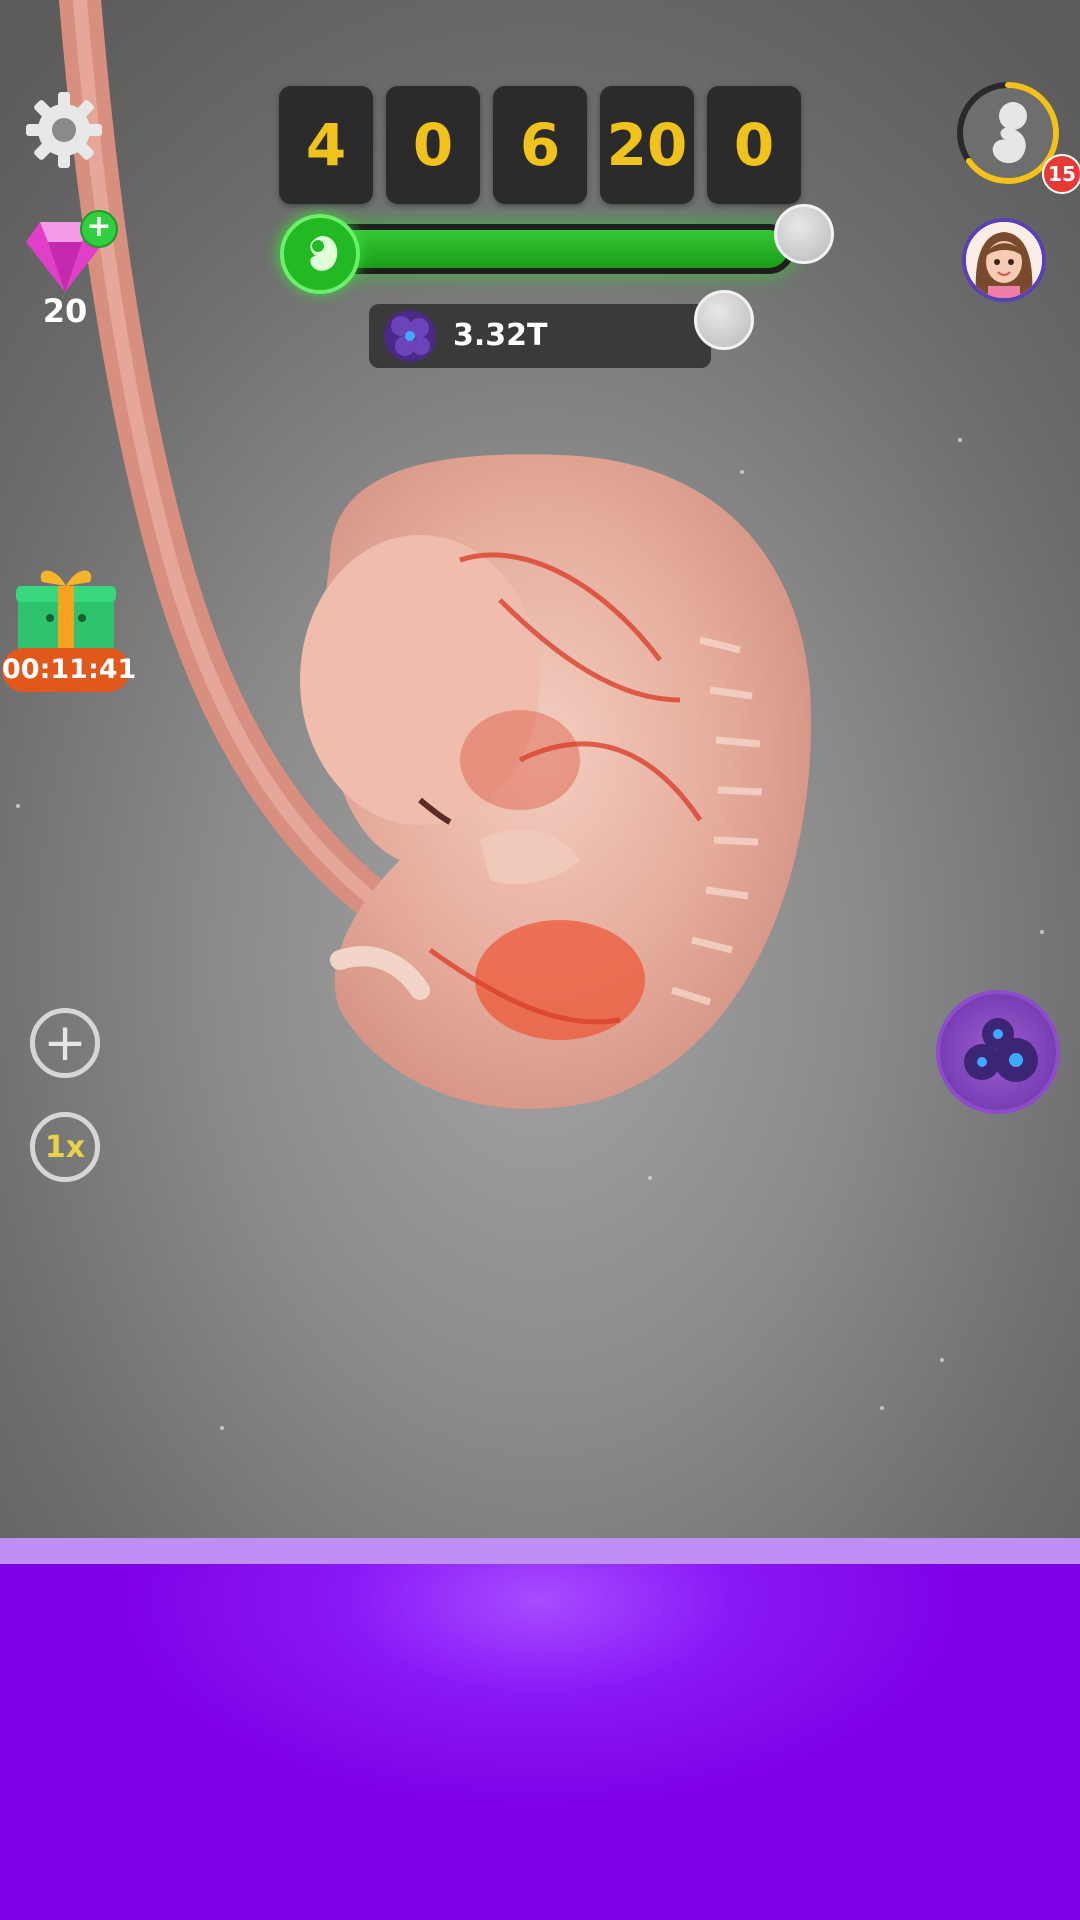  Describe the element at coordinates (326, 145) in the screenshot. I see `counter-box: 4` at that location.